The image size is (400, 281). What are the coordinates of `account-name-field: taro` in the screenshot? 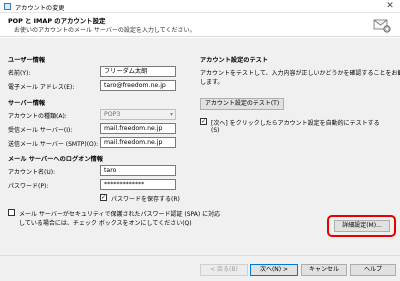 It's located at (138, 170).